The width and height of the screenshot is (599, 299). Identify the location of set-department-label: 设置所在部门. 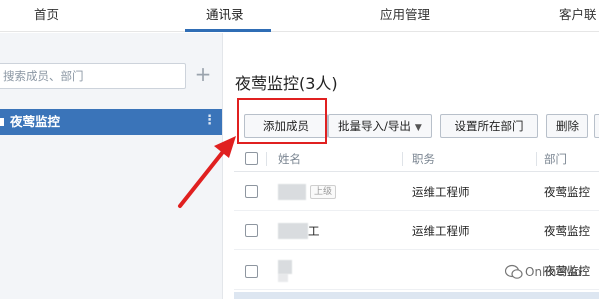
(489, 126).